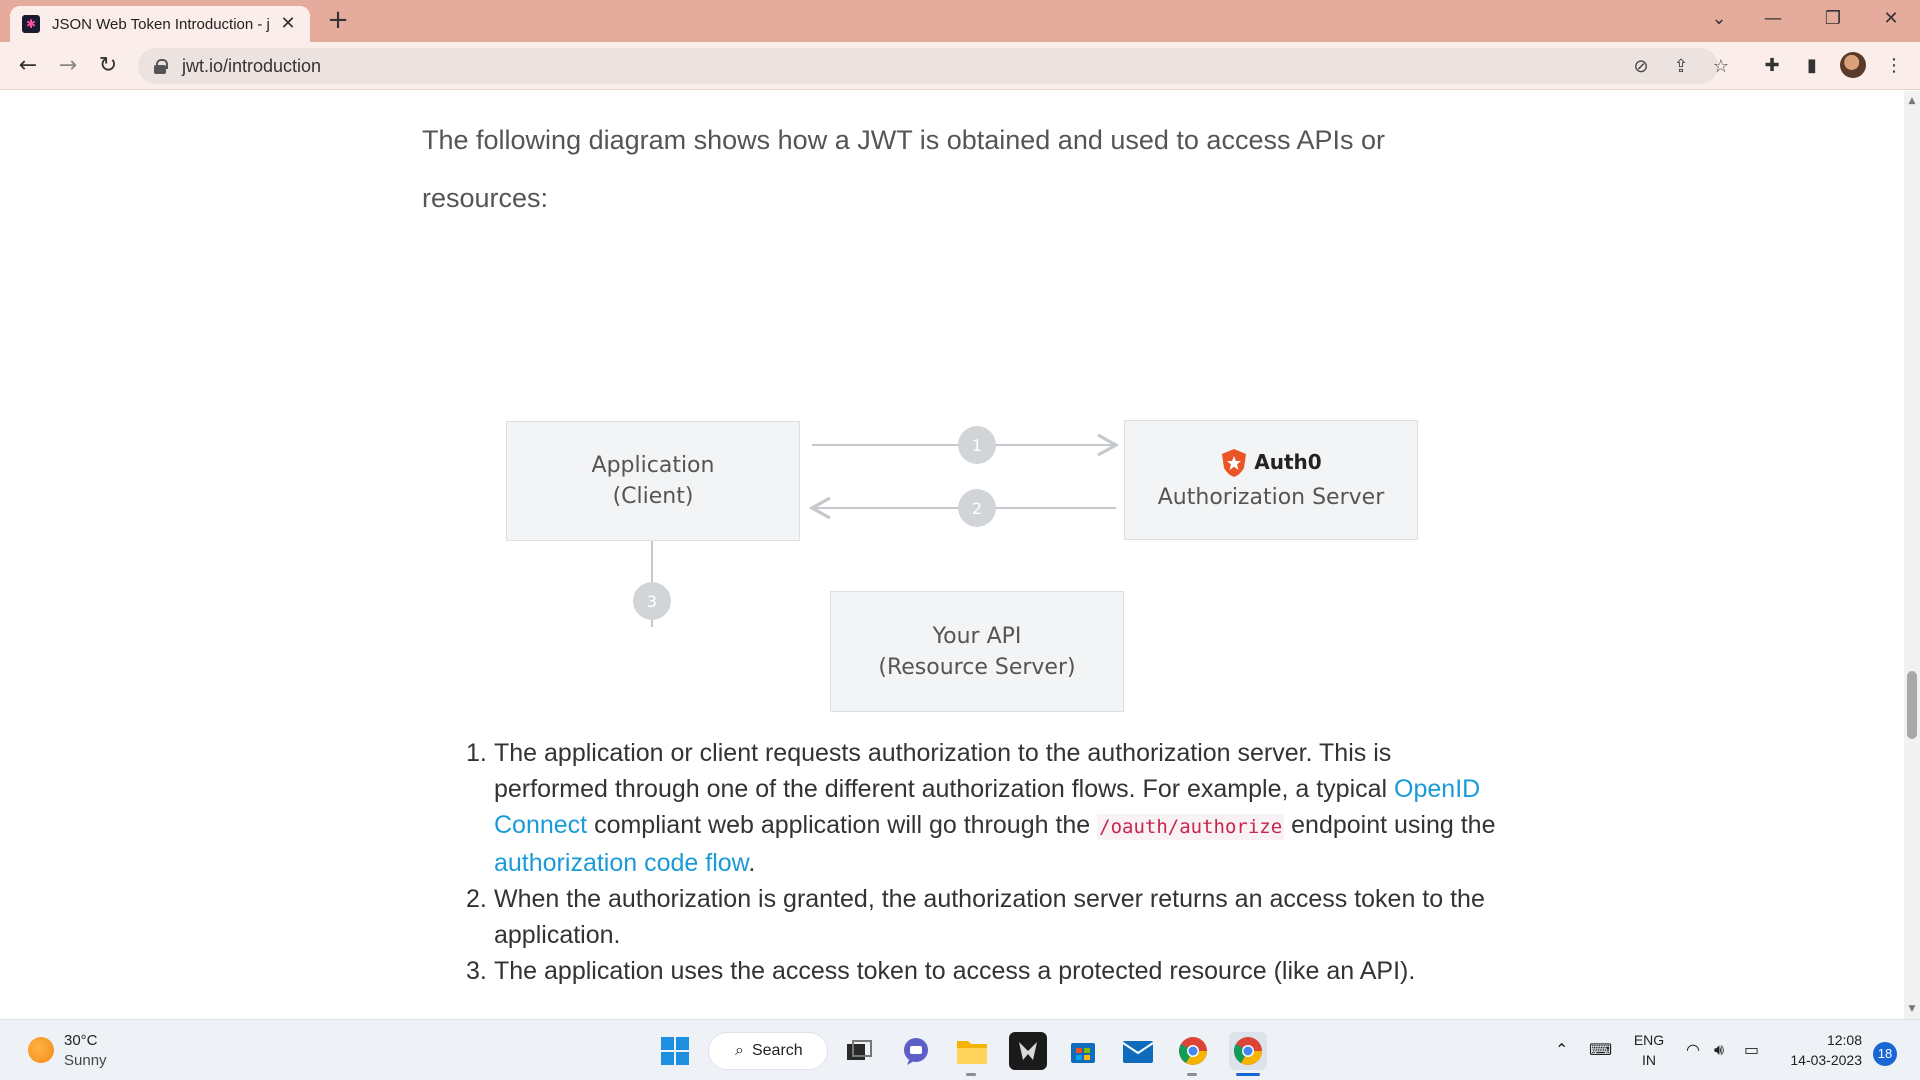  Describe the element at coordinates (653, 481) in the screenshot. I see `client-box: Application (Client)` at that location.